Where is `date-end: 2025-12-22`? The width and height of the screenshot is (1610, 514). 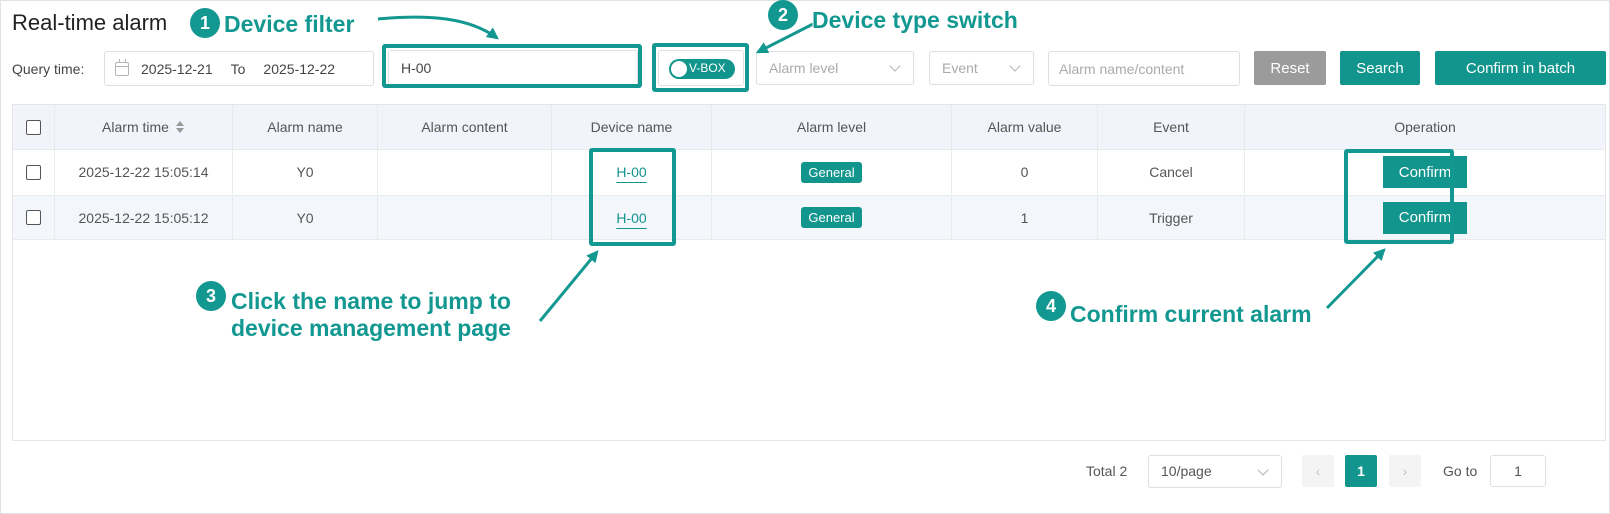 date-end: 2025-12-22 is located at coordinates (299, 69).